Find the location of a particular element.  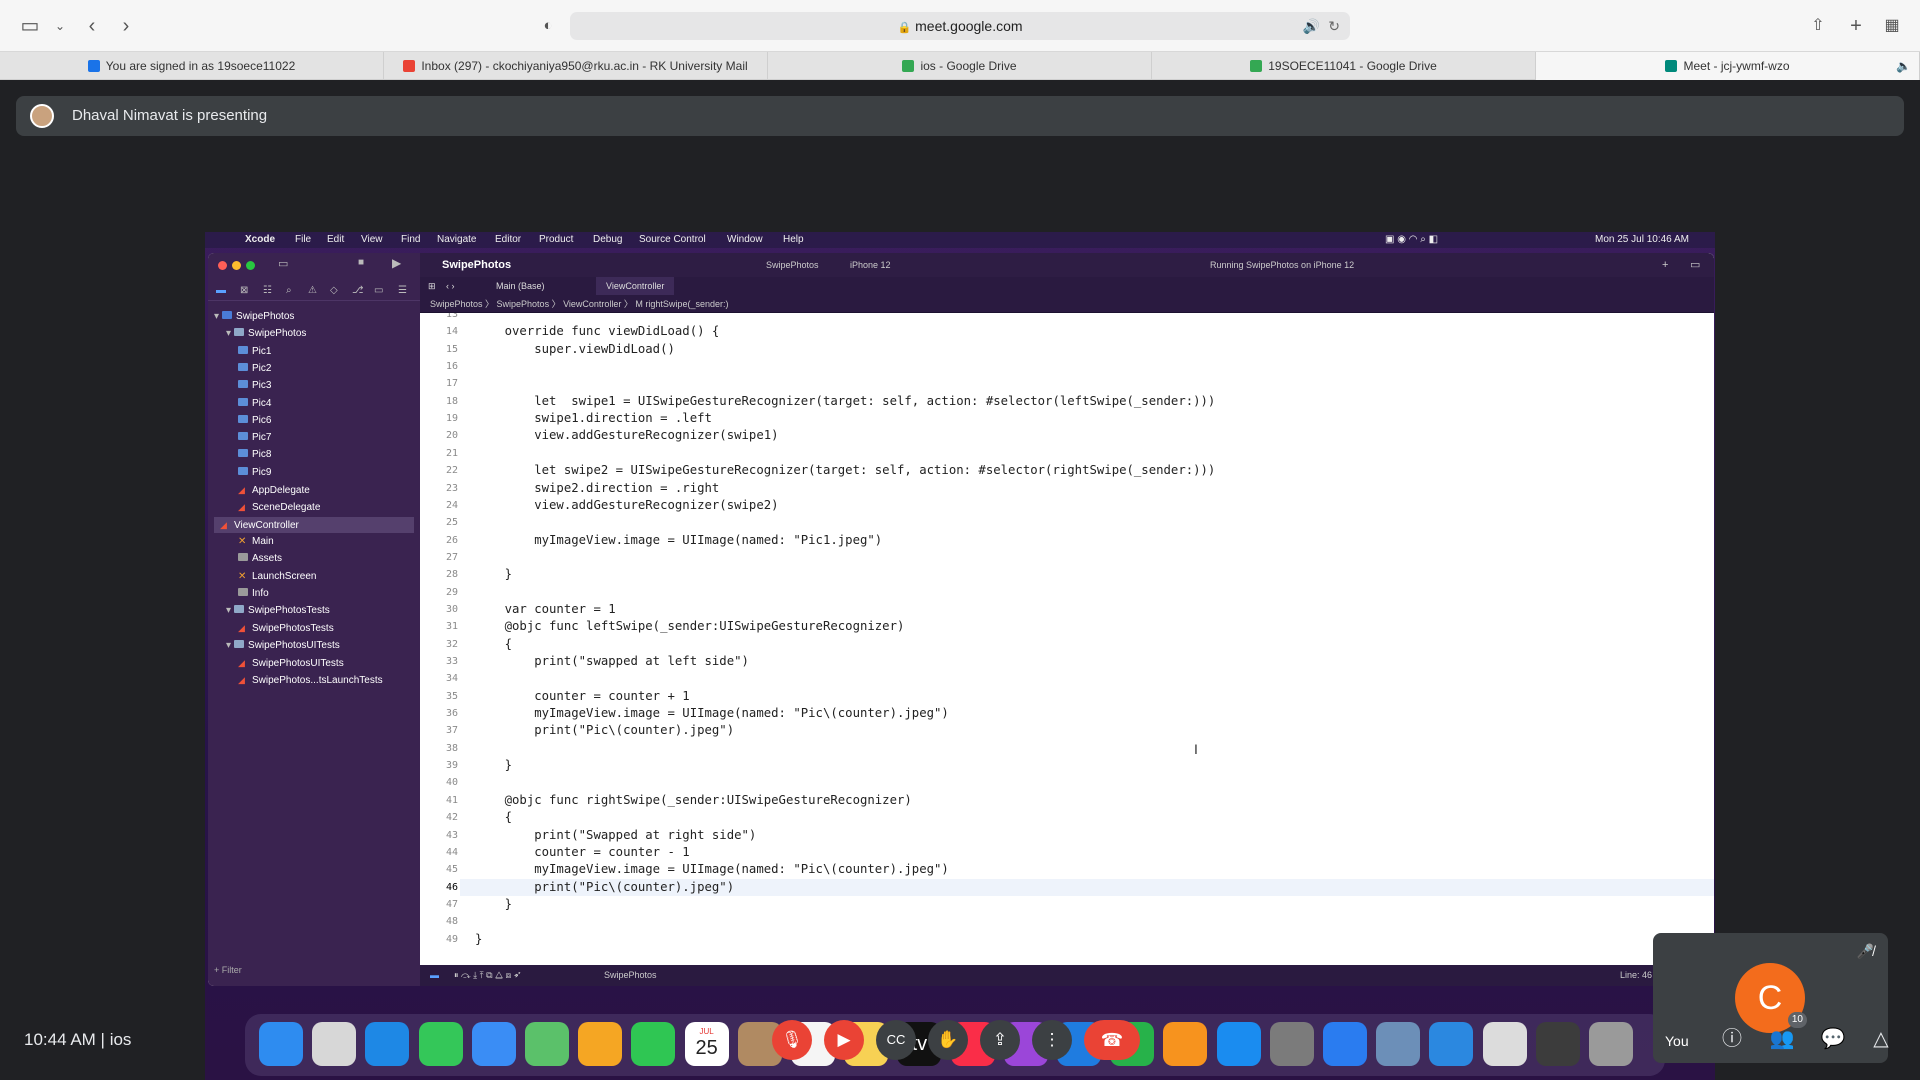

zoom-icon is located at coordinates (250, 265).